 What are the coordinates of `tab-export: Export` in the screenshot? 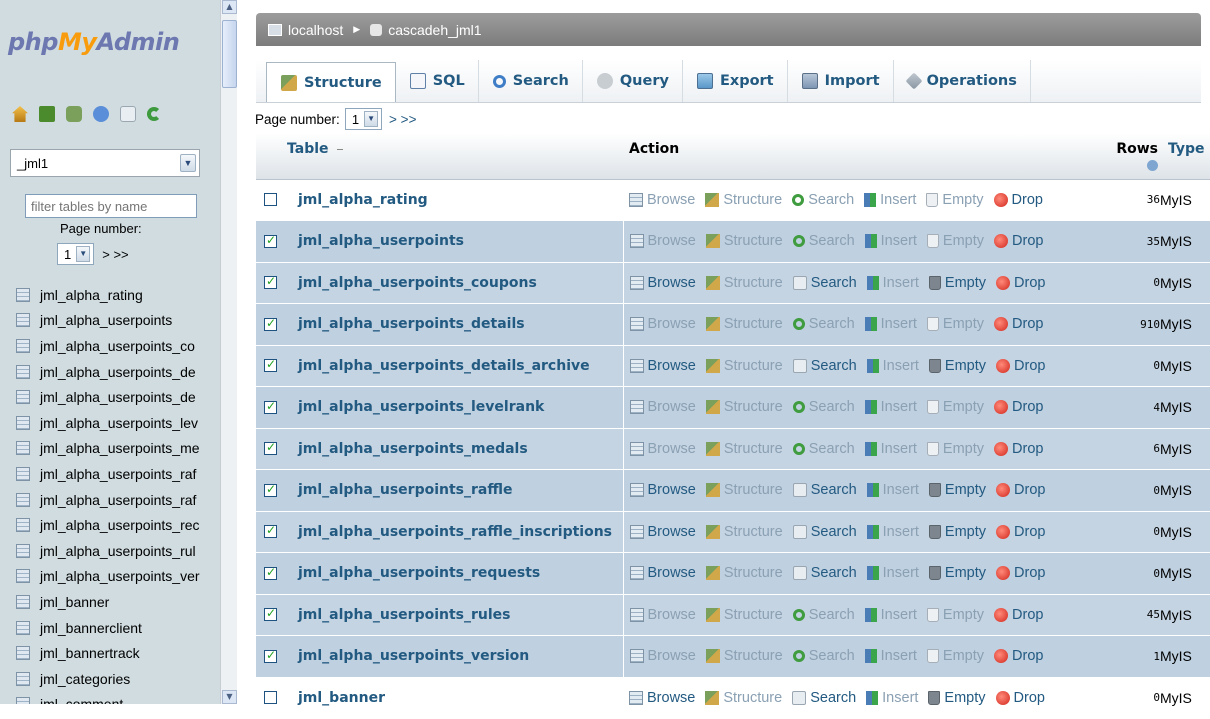 It's located at (735, 81).